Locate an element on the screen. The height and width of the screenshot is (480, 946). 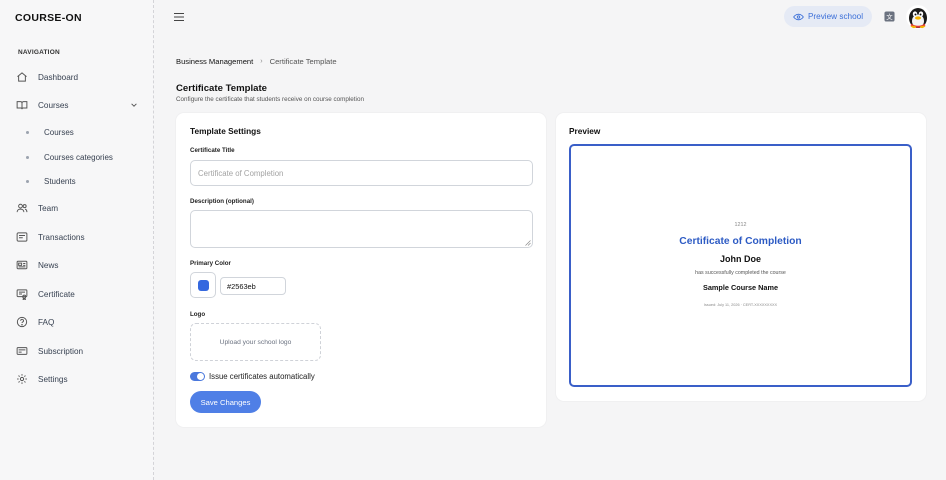
card-icon is located at coordinates (22, 351).